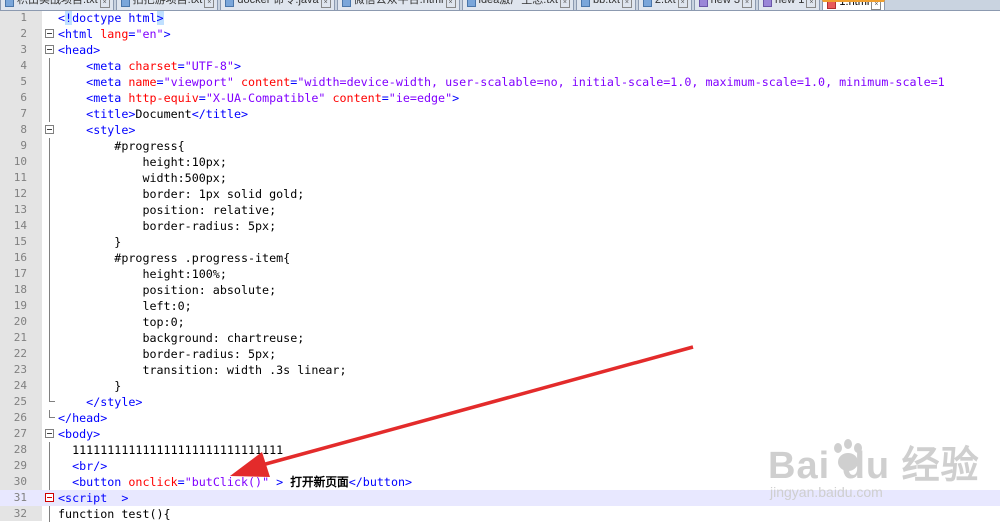  I want to click on code-line: 24 }, so click(500, 386).